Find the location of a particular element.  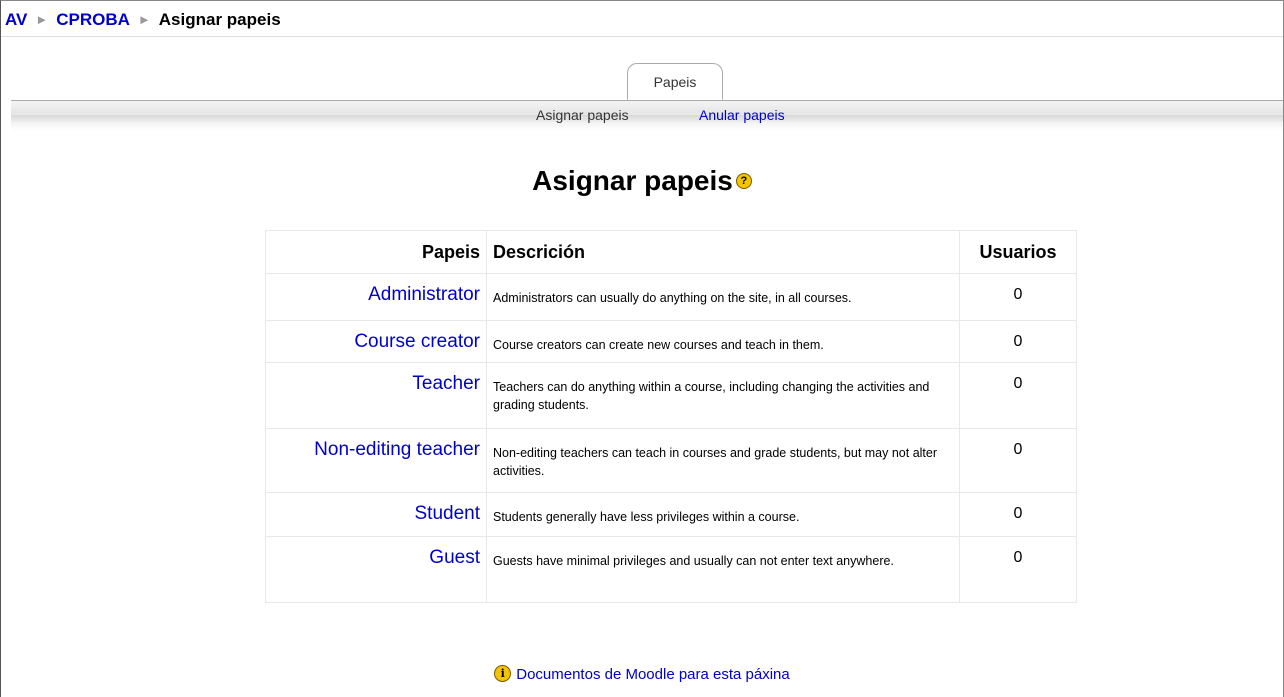

subtab-row: Asignar papeis Anular papeis is located at coordinates (647, 116).